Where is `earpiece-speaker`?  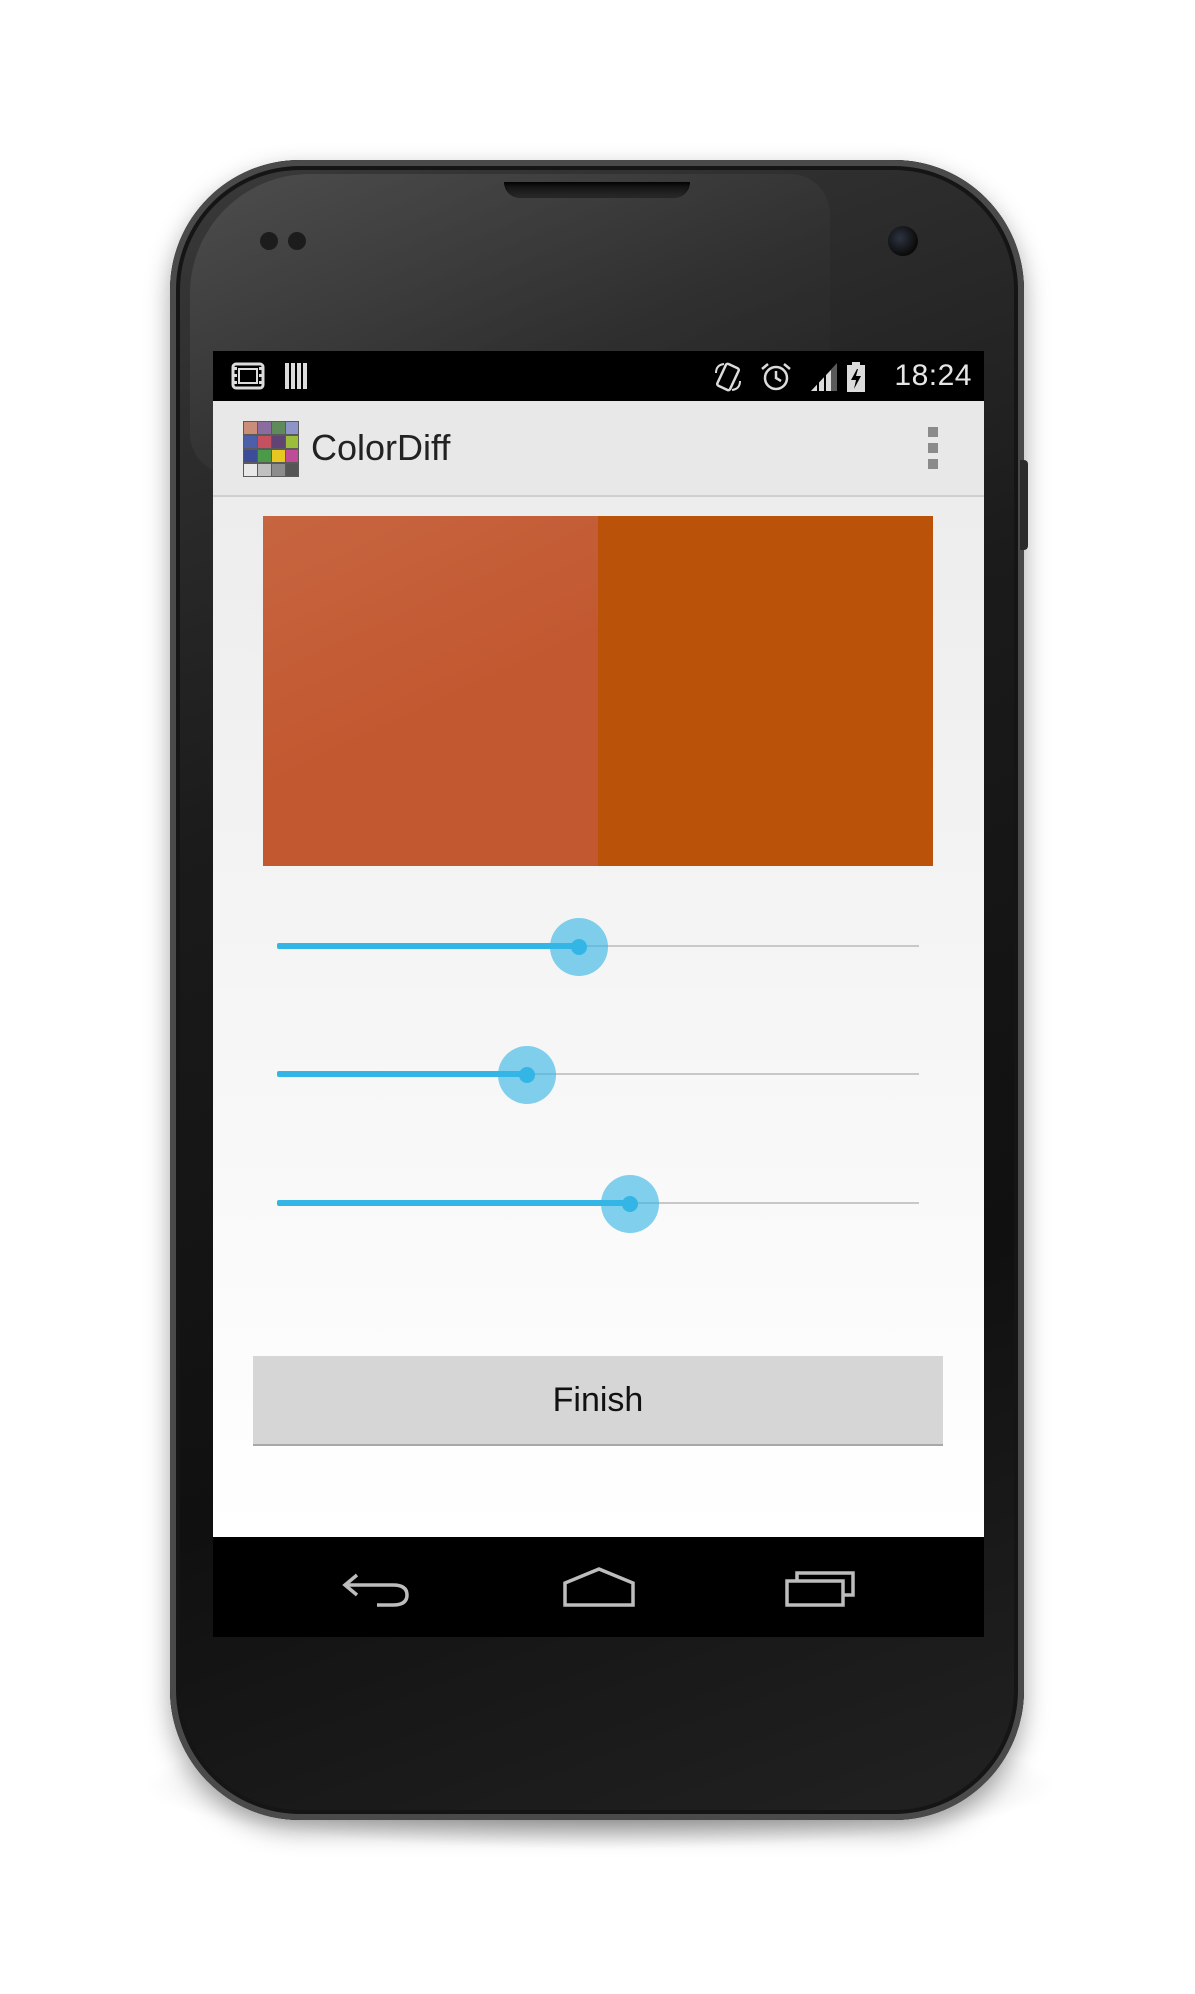 earpiece-speaker is located at coordinates (597, 190).